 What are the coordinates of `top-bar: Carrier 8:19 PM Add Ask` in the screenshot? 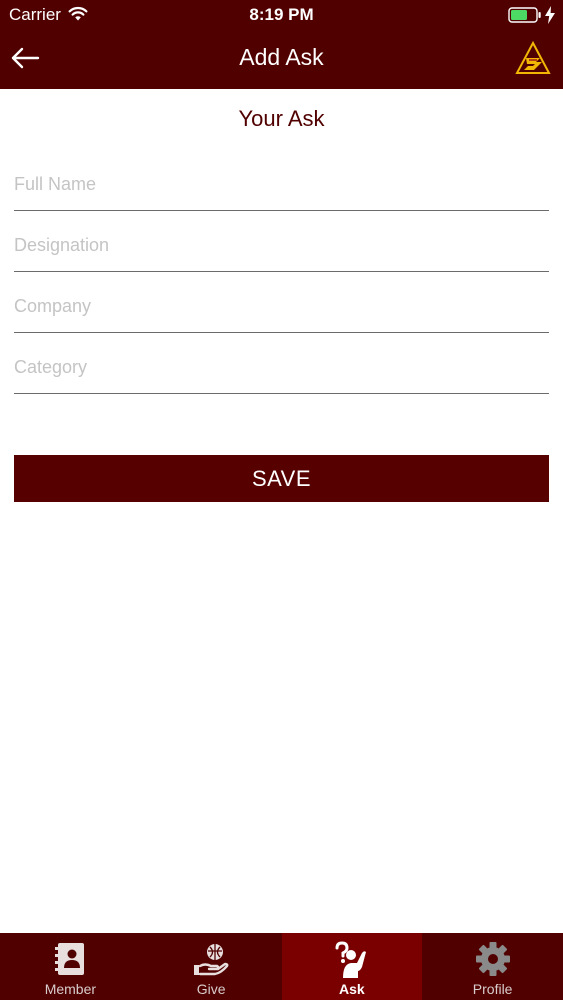 It's located at (281, 44).